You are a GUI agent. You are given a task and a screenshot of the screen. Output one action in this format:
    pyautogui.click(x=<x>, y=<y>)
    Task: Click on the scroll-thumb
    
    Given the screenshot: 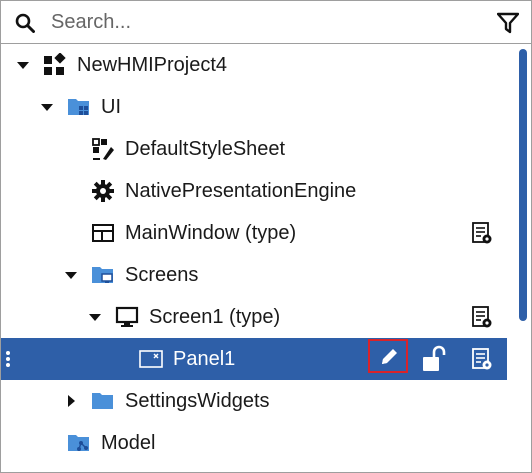 What is the action you would take?
    pyautogui.click(x=523, y=185)
    